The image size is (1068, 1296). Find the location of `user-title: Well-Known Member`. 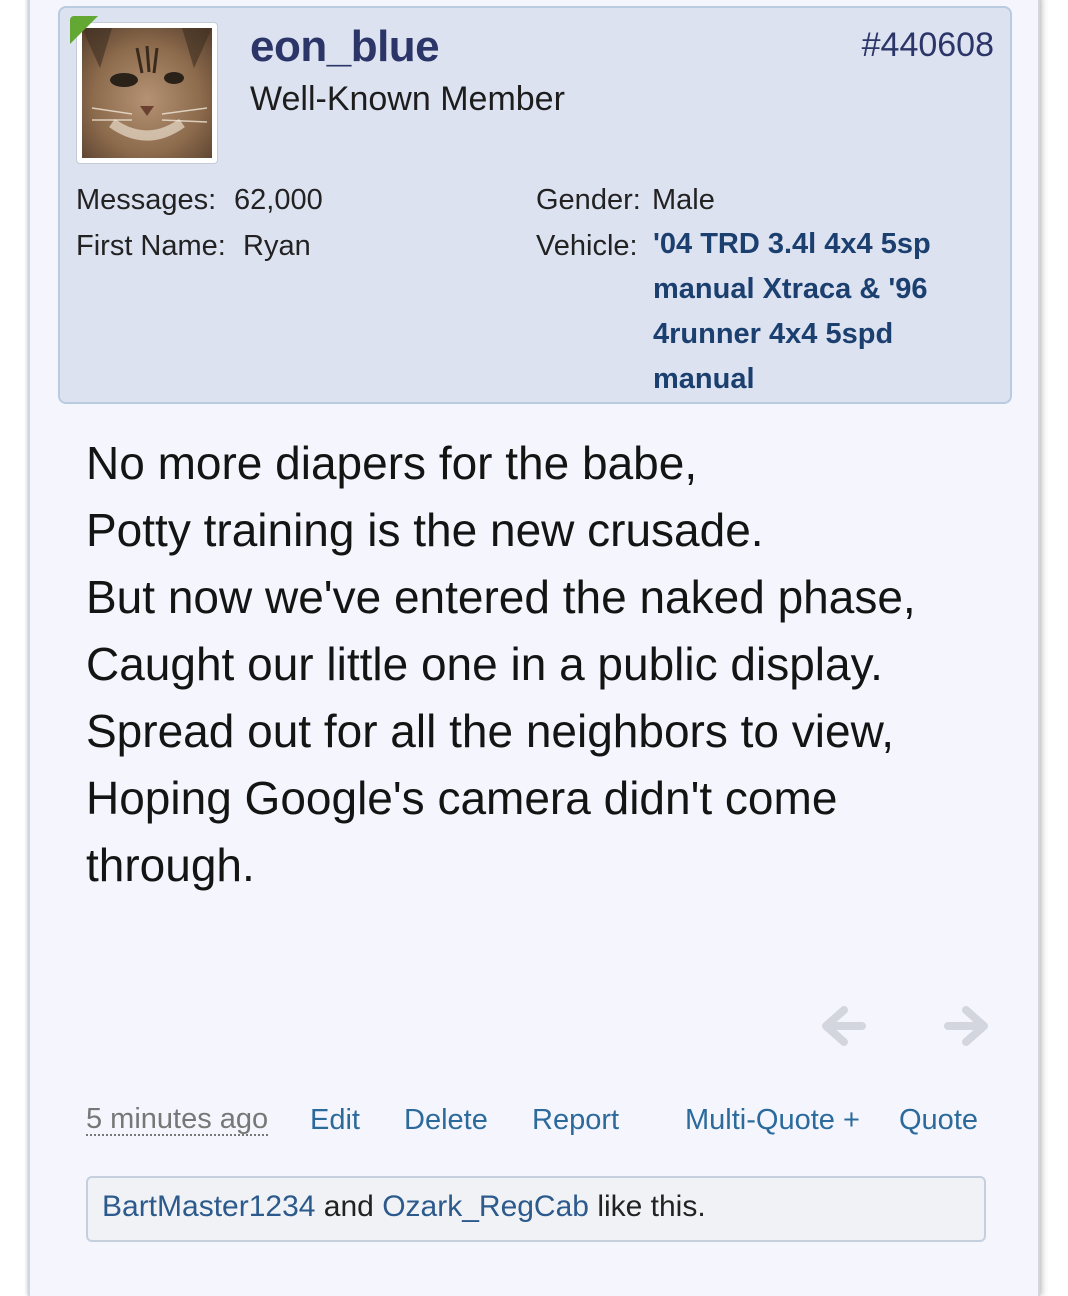

user-title: Well-Known Member is located at coordinates (407, 99).